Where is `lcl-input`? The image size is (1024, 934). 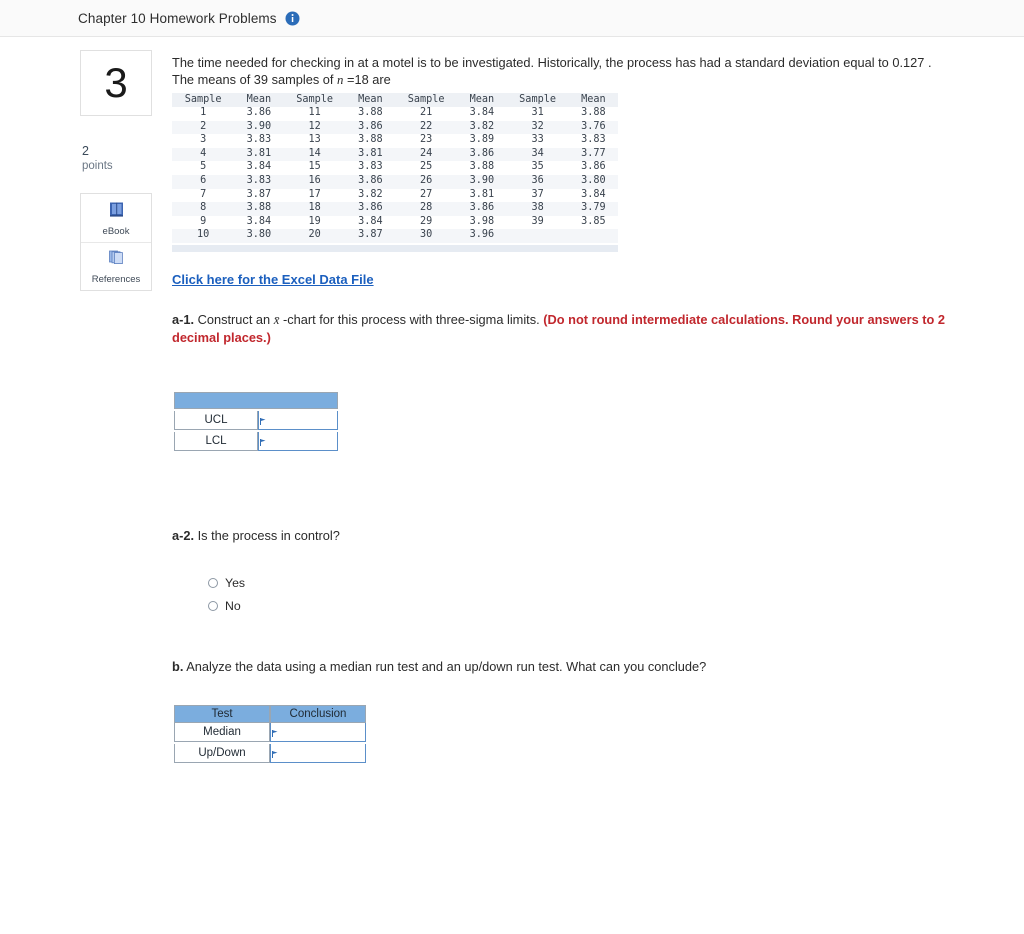
lcl-input is located at coordinates (298, 441).